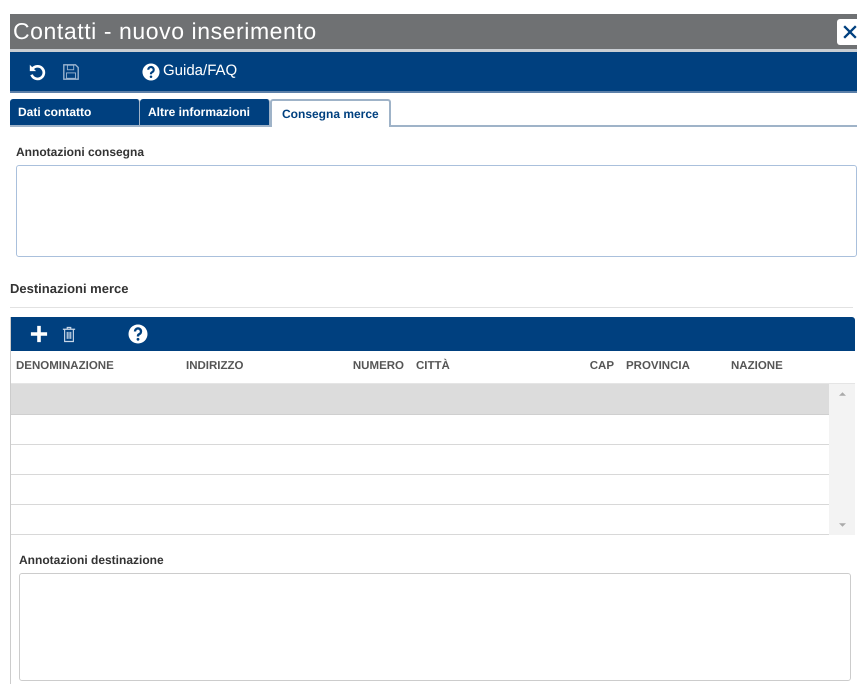  What do you see at coordinates (596, 367) in the screenshot?
I see `column-header: CAP` at bounding box center [596, 367].